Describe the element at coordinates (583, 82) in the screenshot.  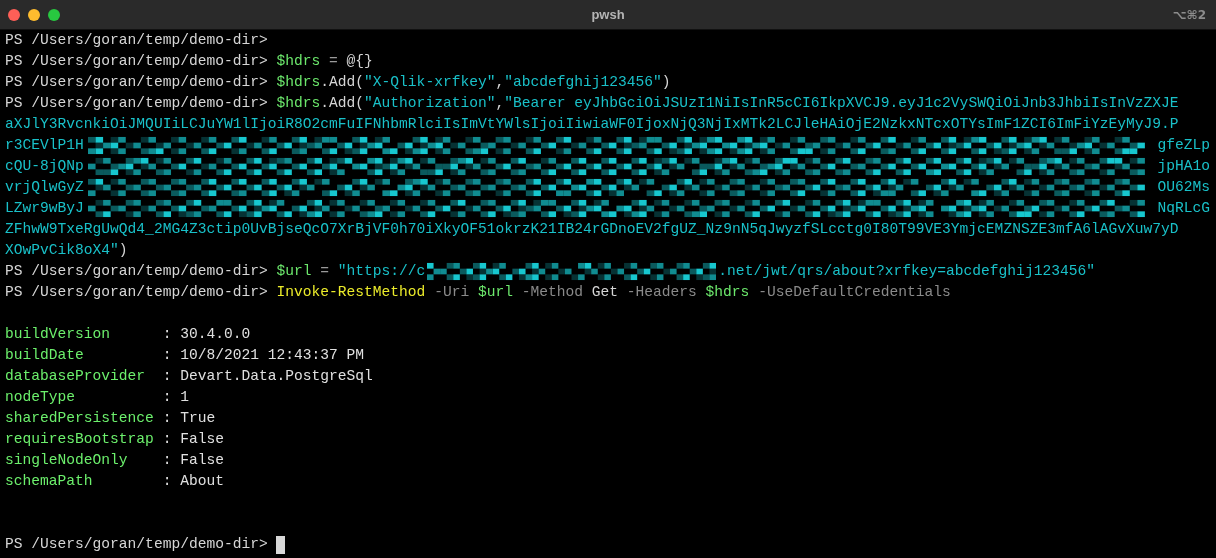
I see `string-token: "abcdefghij123456"` at that location.